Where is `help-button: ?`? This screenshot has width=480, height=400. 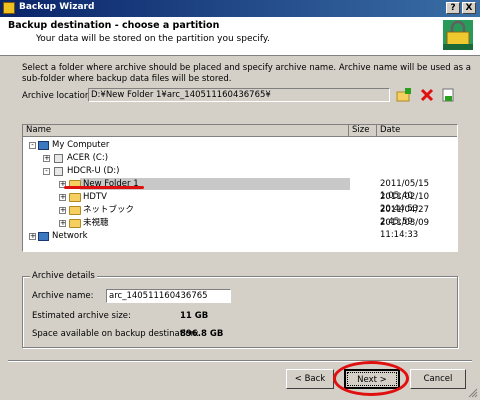 help-button: ? is located at coordinates (453, 8).